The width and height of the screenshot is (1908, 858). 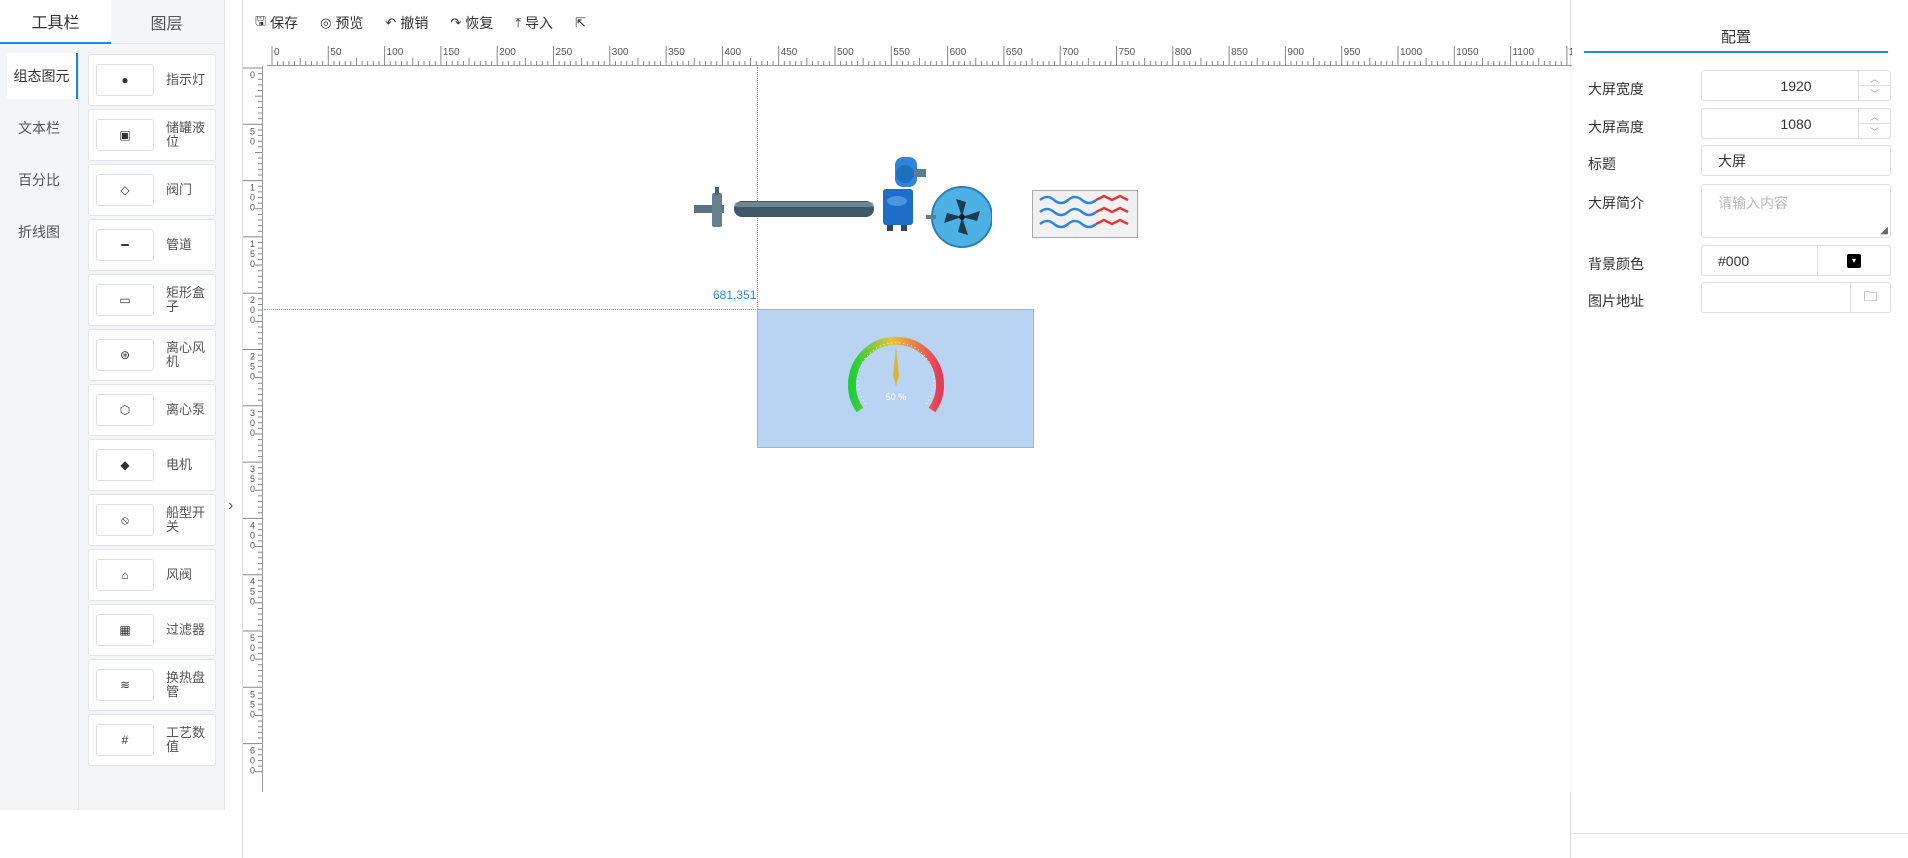 I want to click on component-label: 阀门, so click(x=179, y=189).